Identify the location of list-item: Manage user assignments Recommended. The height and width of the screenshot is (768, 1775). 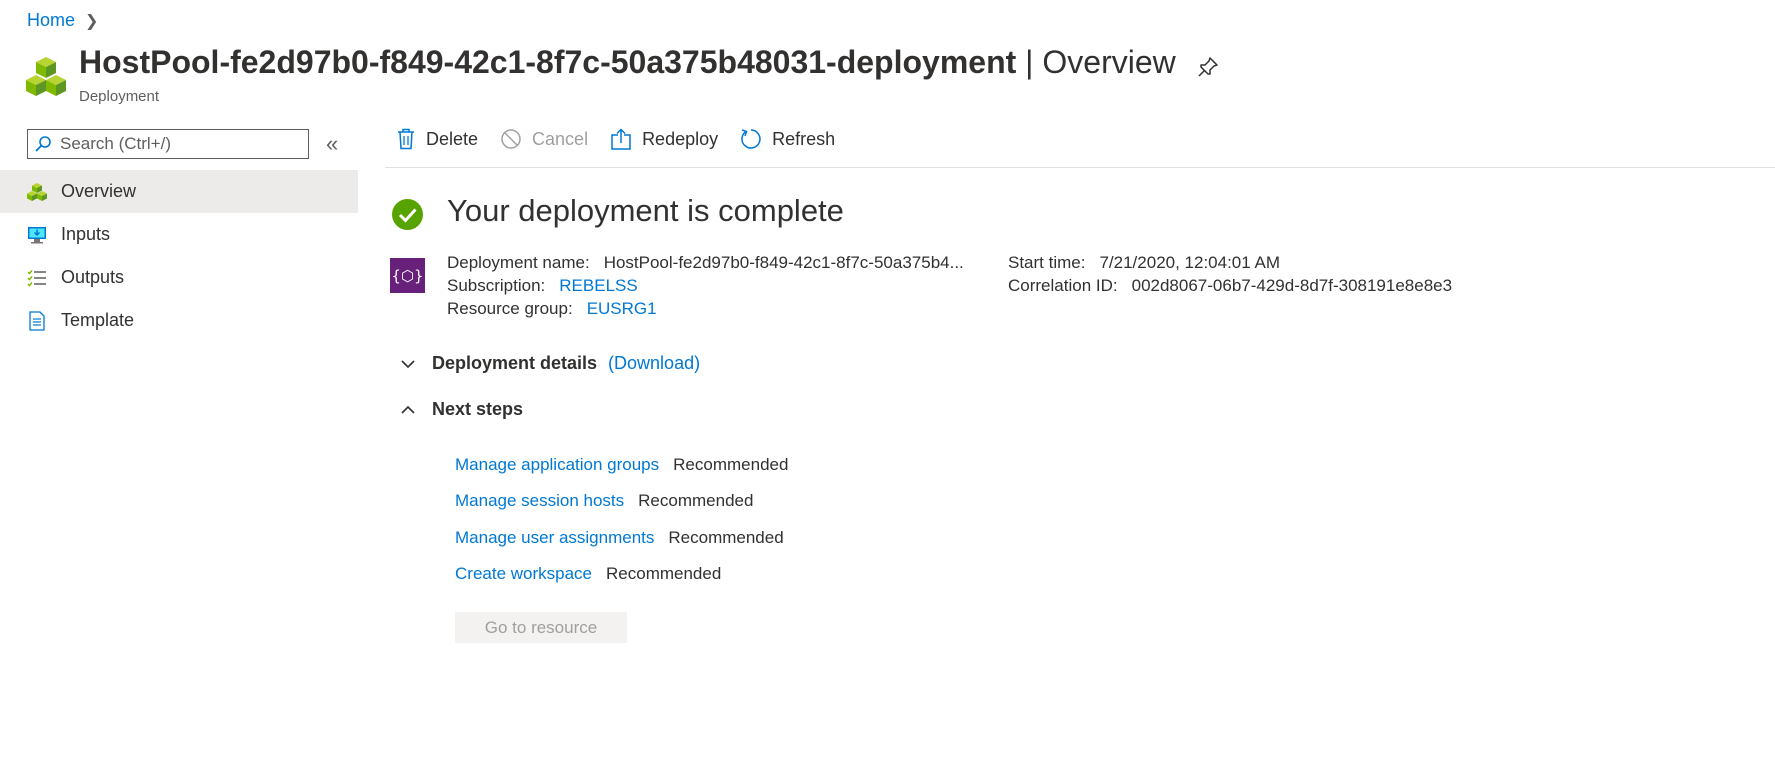
(619, 538).